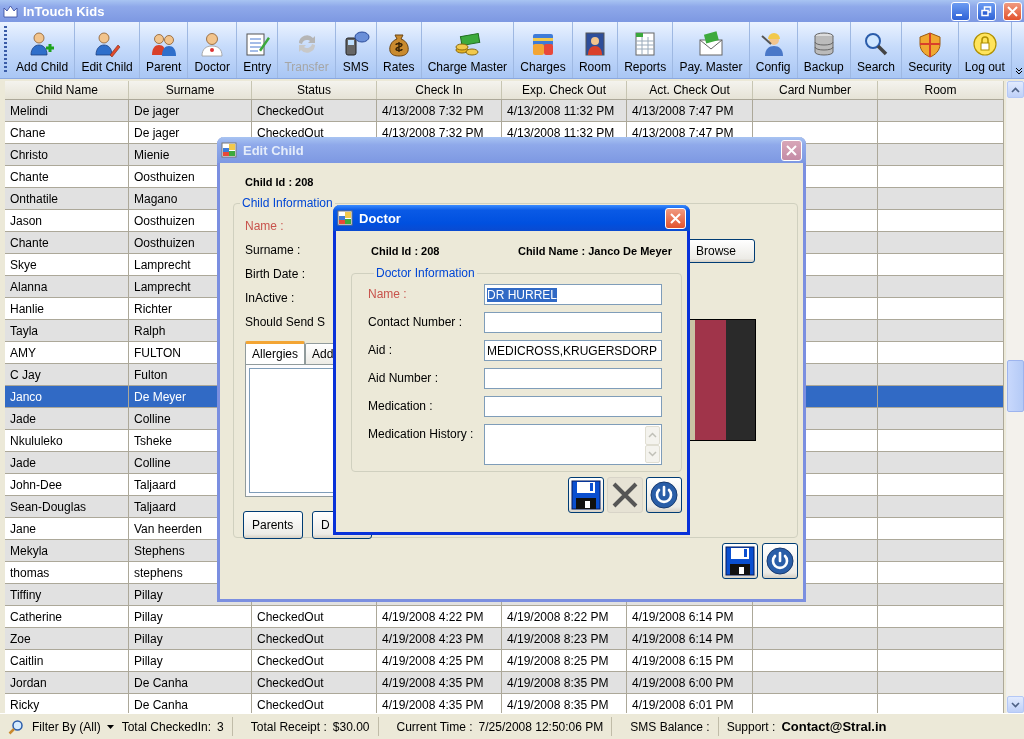 This screenshot has height=739, width=1024. I want to click on minimize-button, so click(960, 11).